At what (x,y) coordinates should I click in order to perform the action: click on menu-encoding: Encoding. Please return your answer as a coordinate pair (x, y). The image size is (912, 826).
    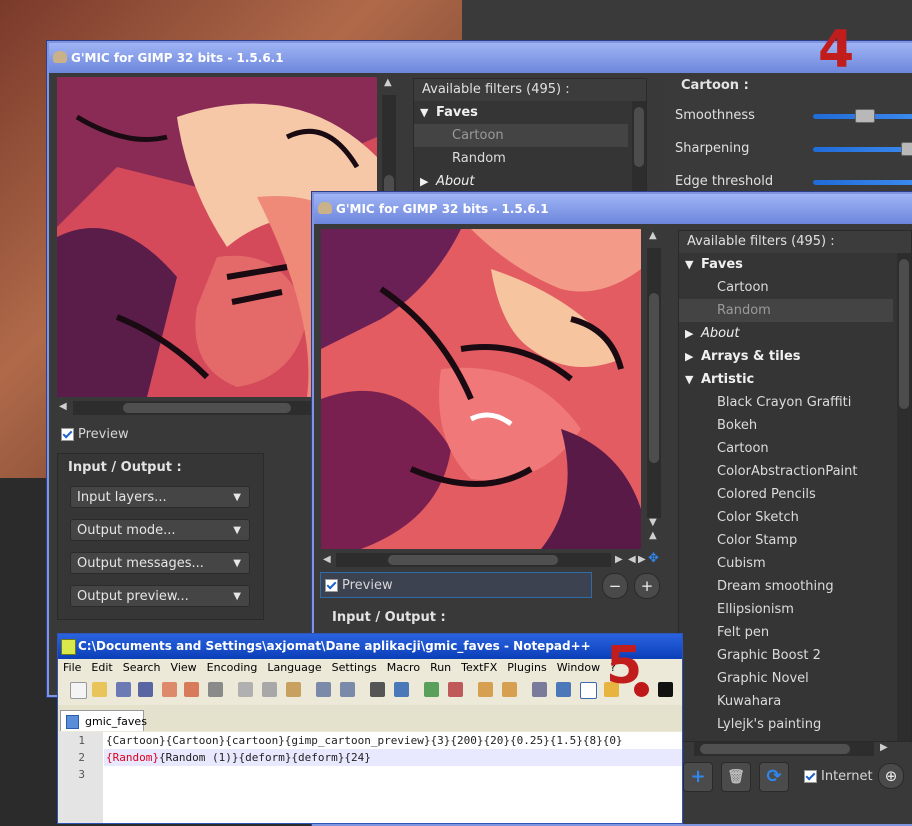
    Looking at the image, I should click on (232, 668).